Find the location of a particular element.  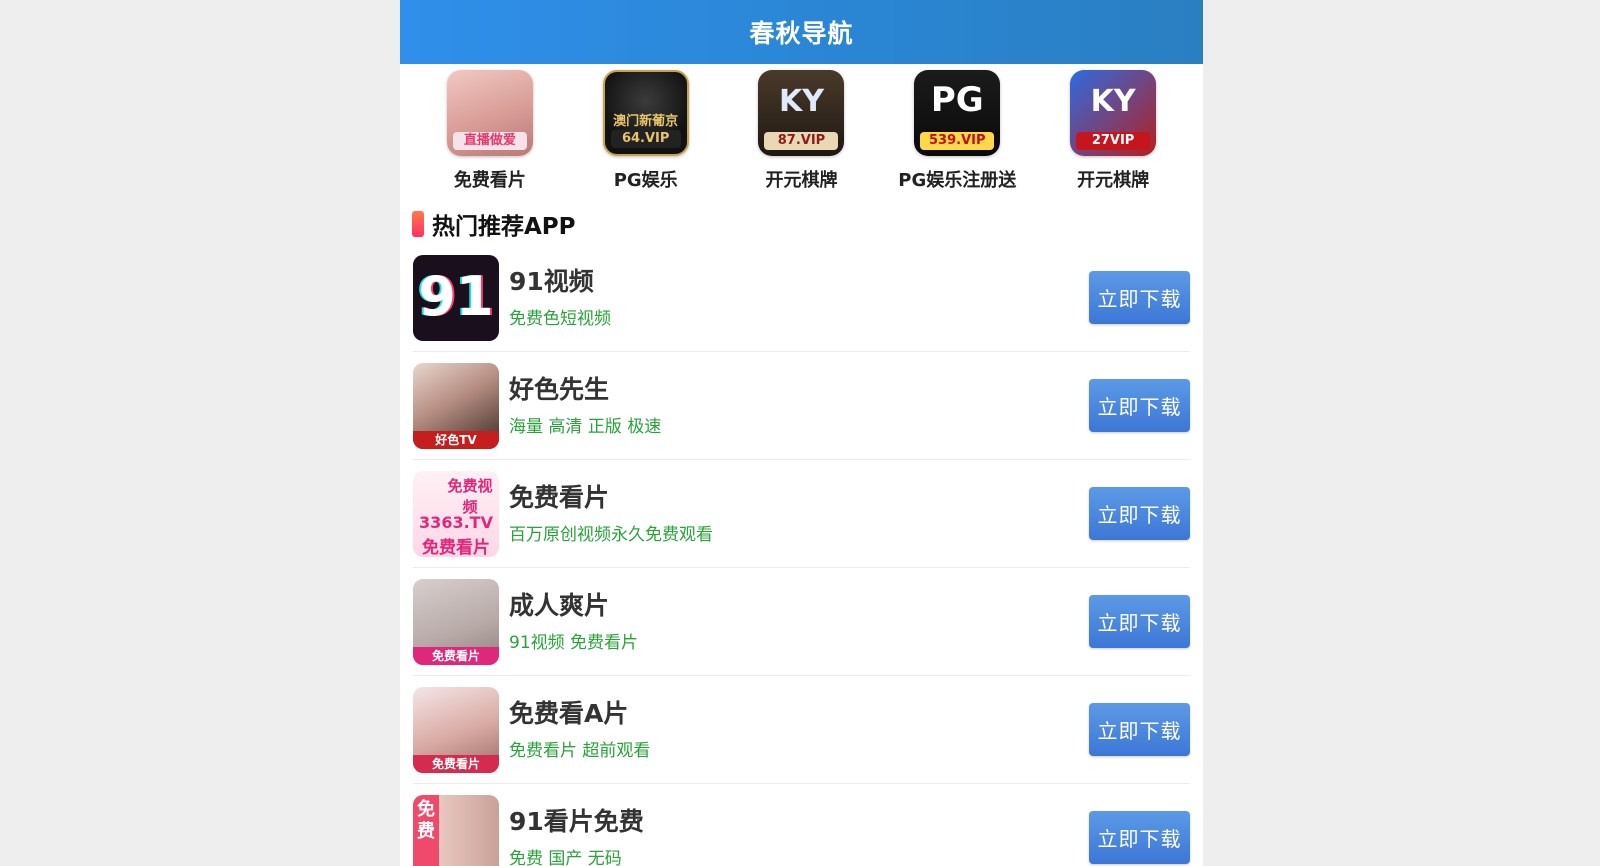

app-text: 成人爽片 91视频 免费看片 is located at coordinates (799, 621).